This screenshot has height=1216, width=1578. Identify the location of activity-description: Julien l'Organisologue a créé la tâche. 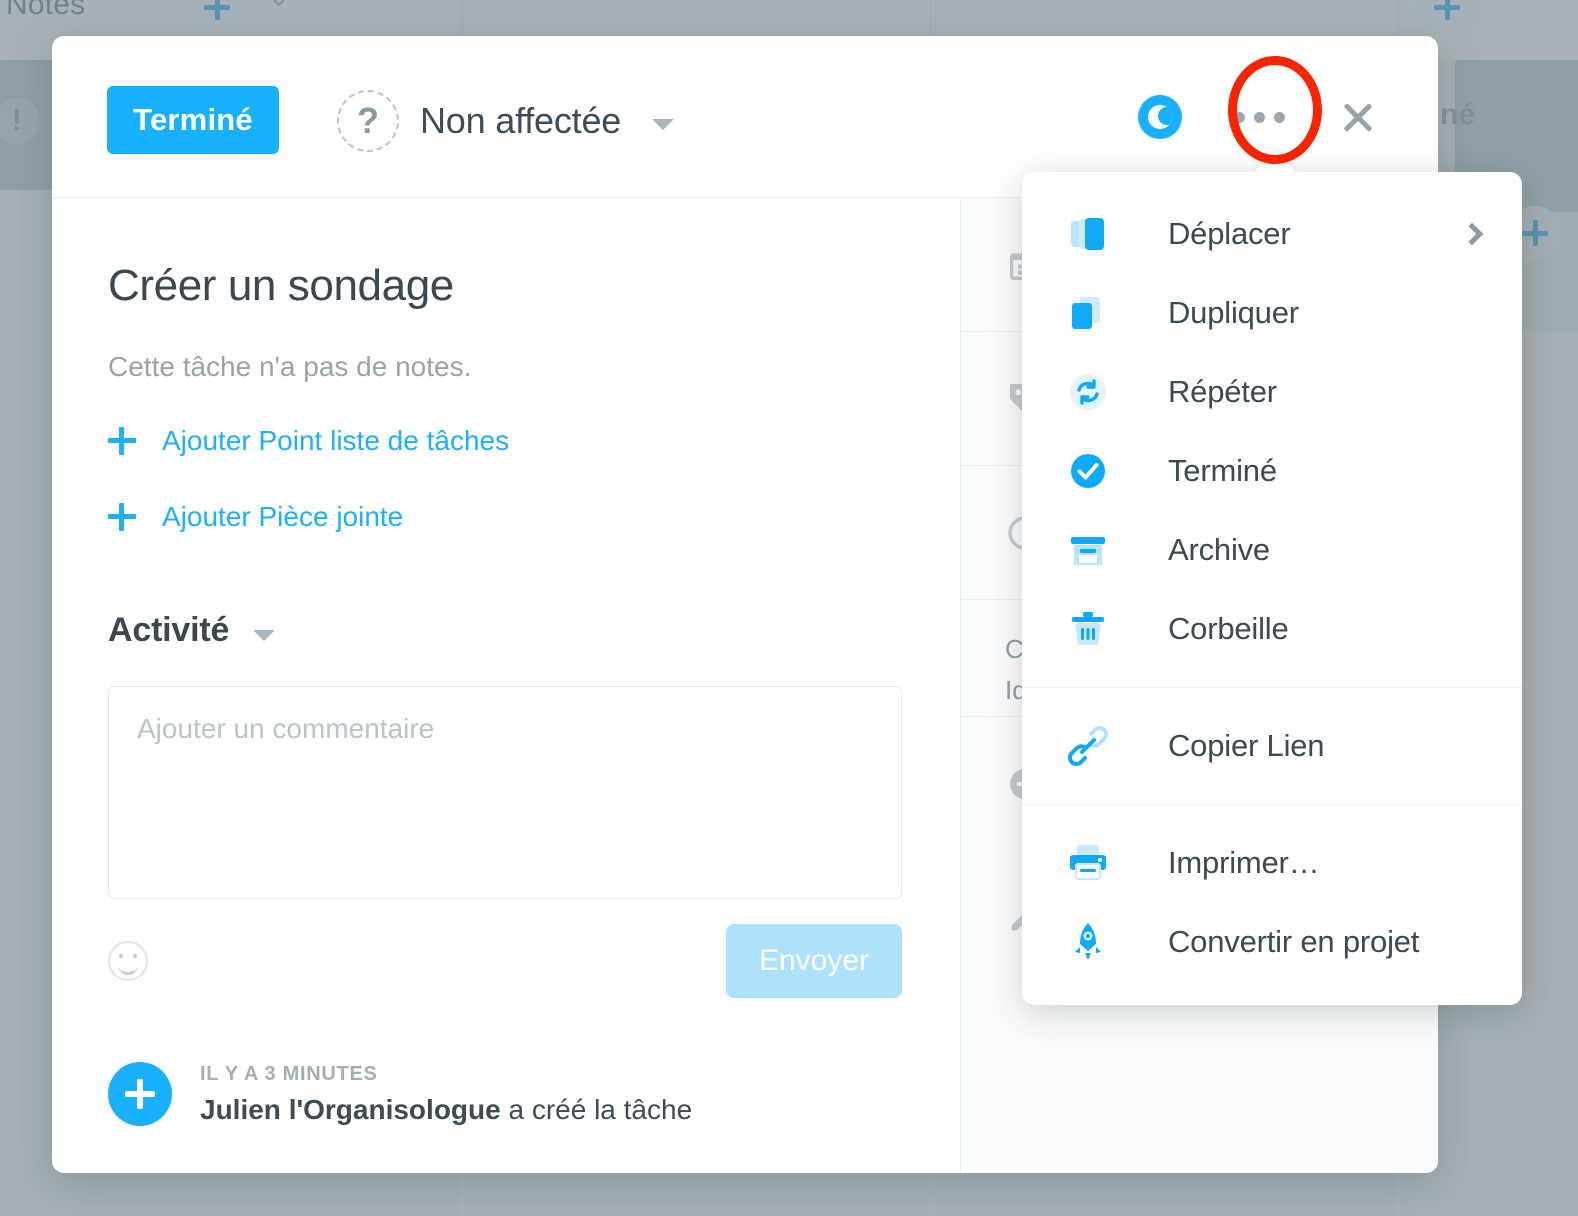
(446, 1110).